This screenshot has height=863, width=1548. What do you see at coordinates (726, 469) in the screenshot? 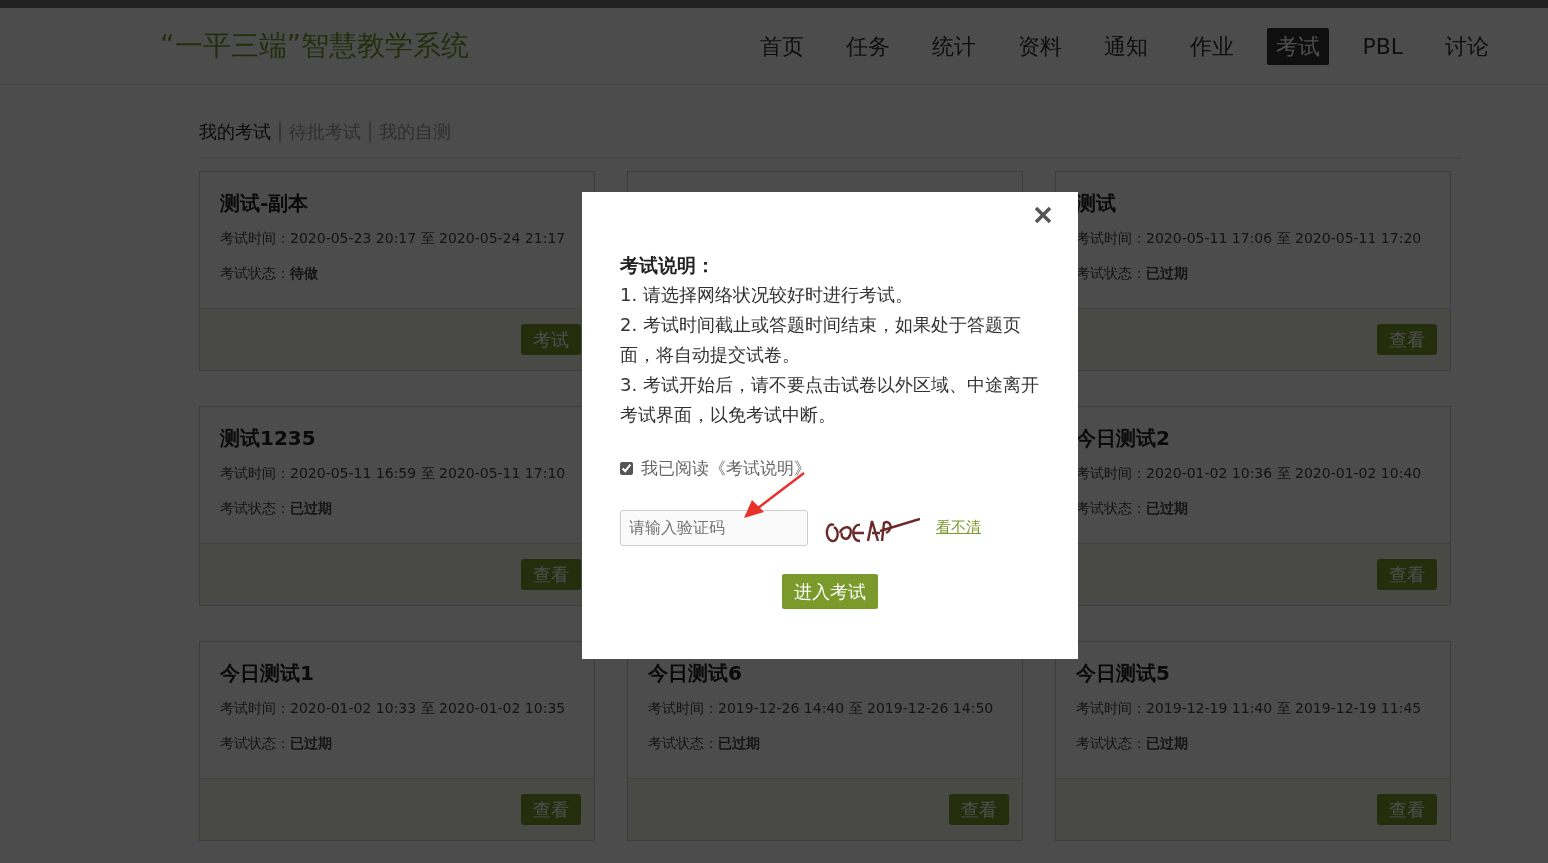
I see `agree-label: 我已阅读《考试说明》` at bounding box center [726, 469].